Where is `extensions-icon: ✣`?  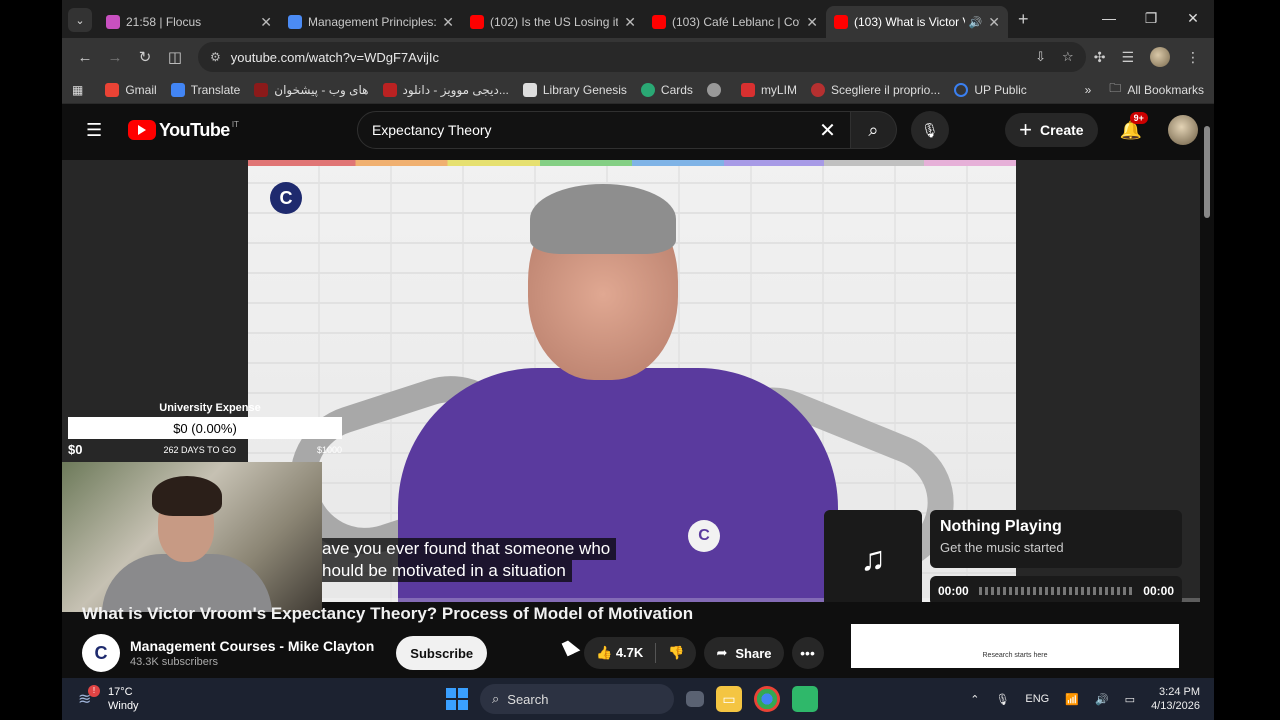 extensions-icon: ✣ is located at coordinates (1100, 57).